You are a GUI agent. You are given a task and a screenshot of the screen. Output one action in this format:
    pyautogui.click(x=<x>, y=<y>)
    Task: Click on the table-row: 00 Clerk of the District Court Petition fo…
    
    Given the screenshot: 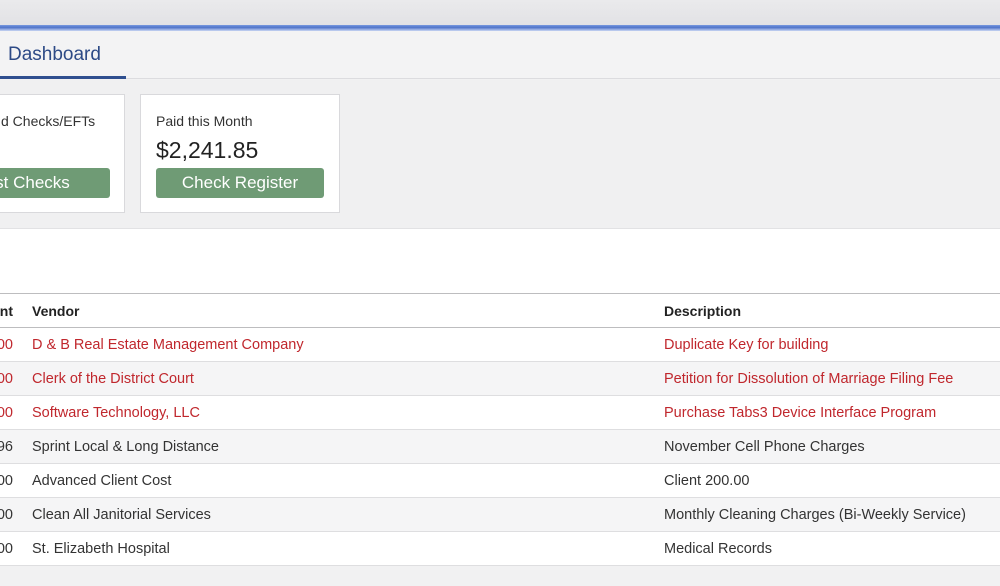 What is the action you would take?
    pyautogui.click(x=500, y=379)
    